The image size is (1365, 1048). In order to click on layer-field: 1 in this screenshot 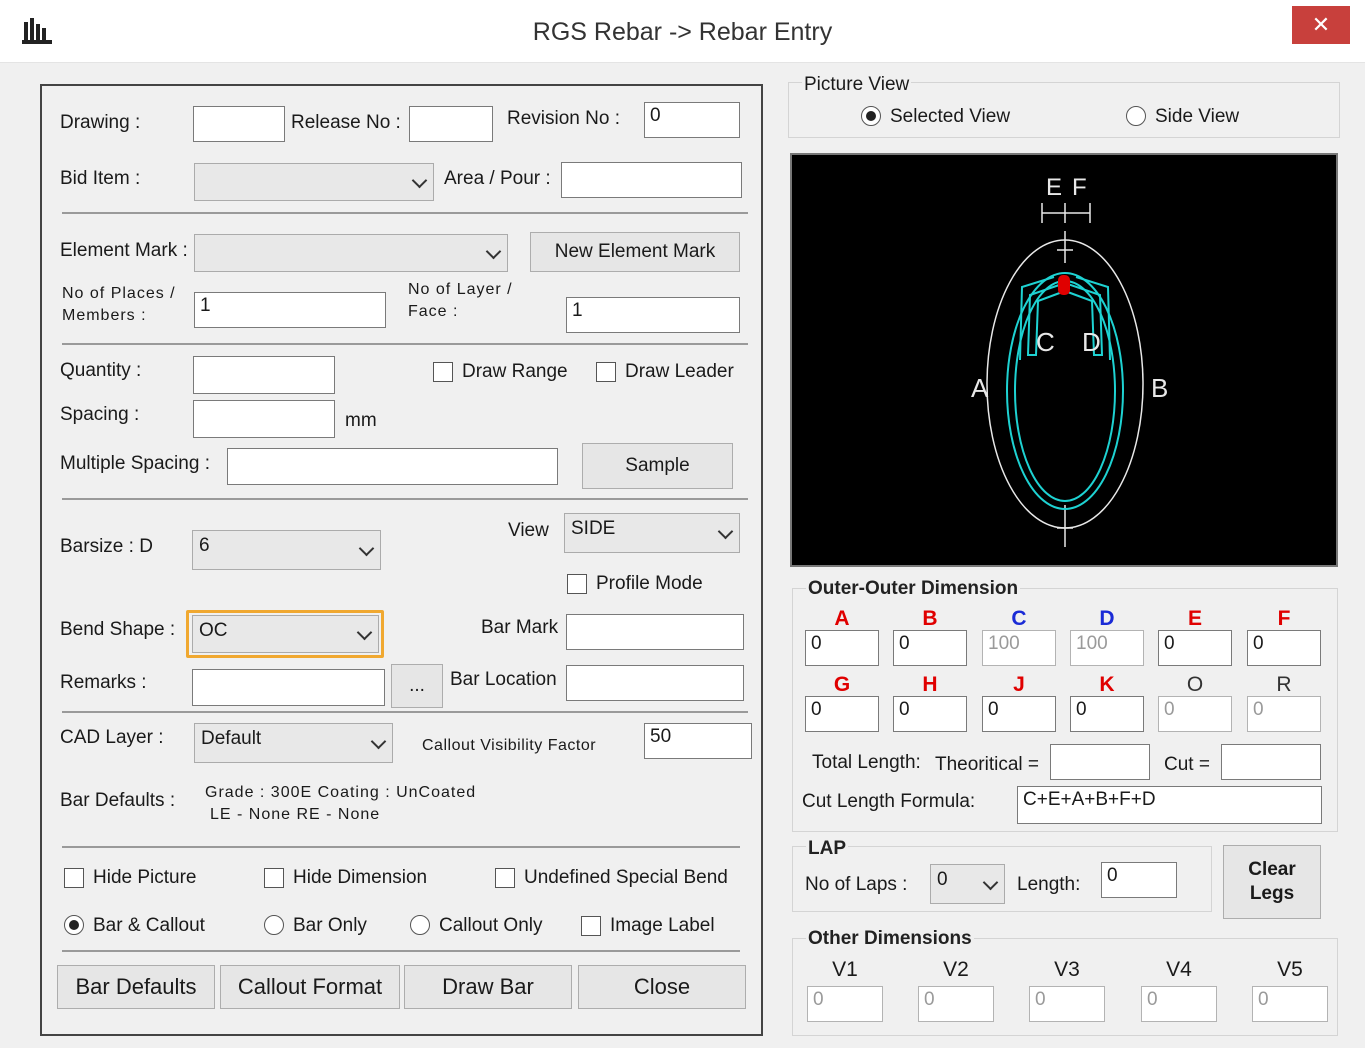, I will do `click(653, 315)`.